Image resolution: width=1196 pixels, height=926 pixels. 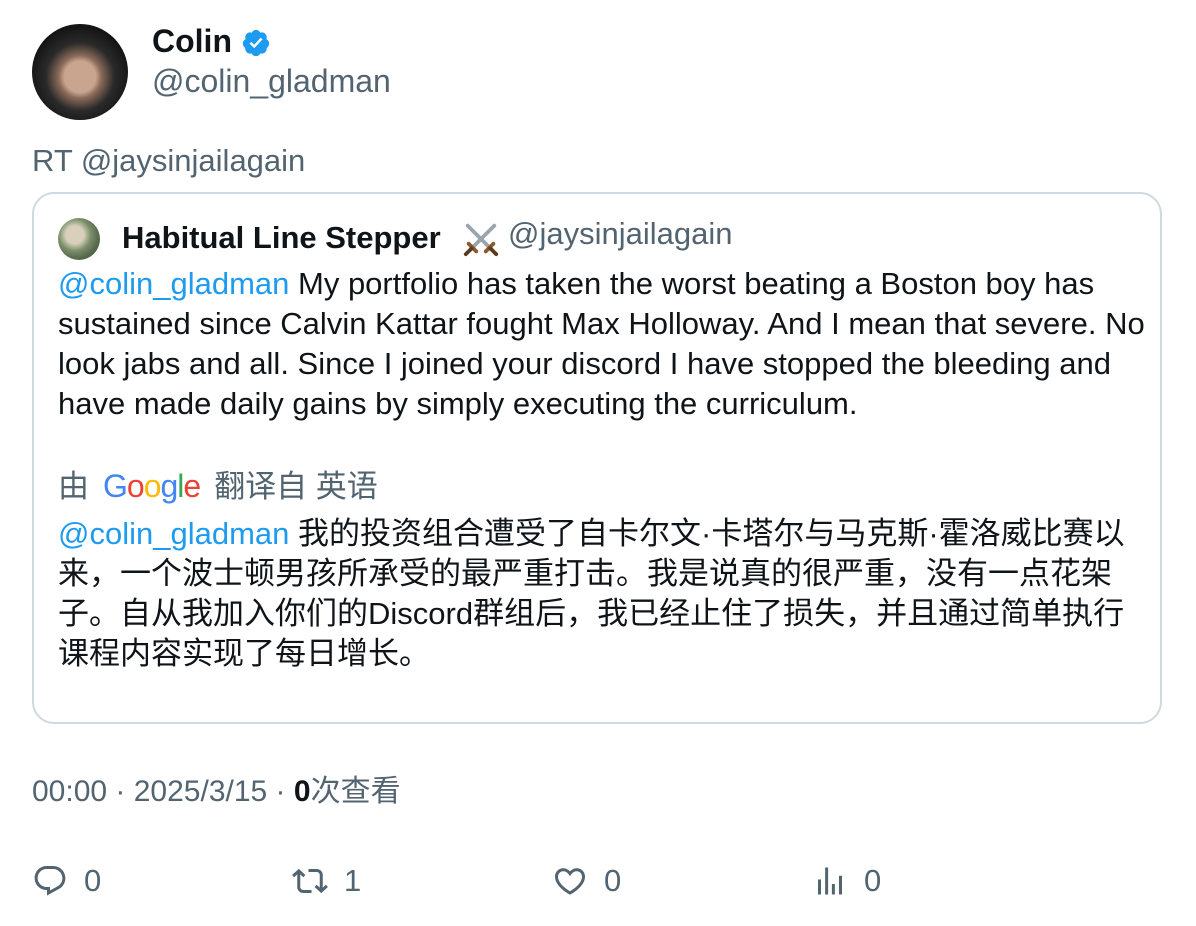 I want to click on reply-count: 0, so click(x=93, y=880).